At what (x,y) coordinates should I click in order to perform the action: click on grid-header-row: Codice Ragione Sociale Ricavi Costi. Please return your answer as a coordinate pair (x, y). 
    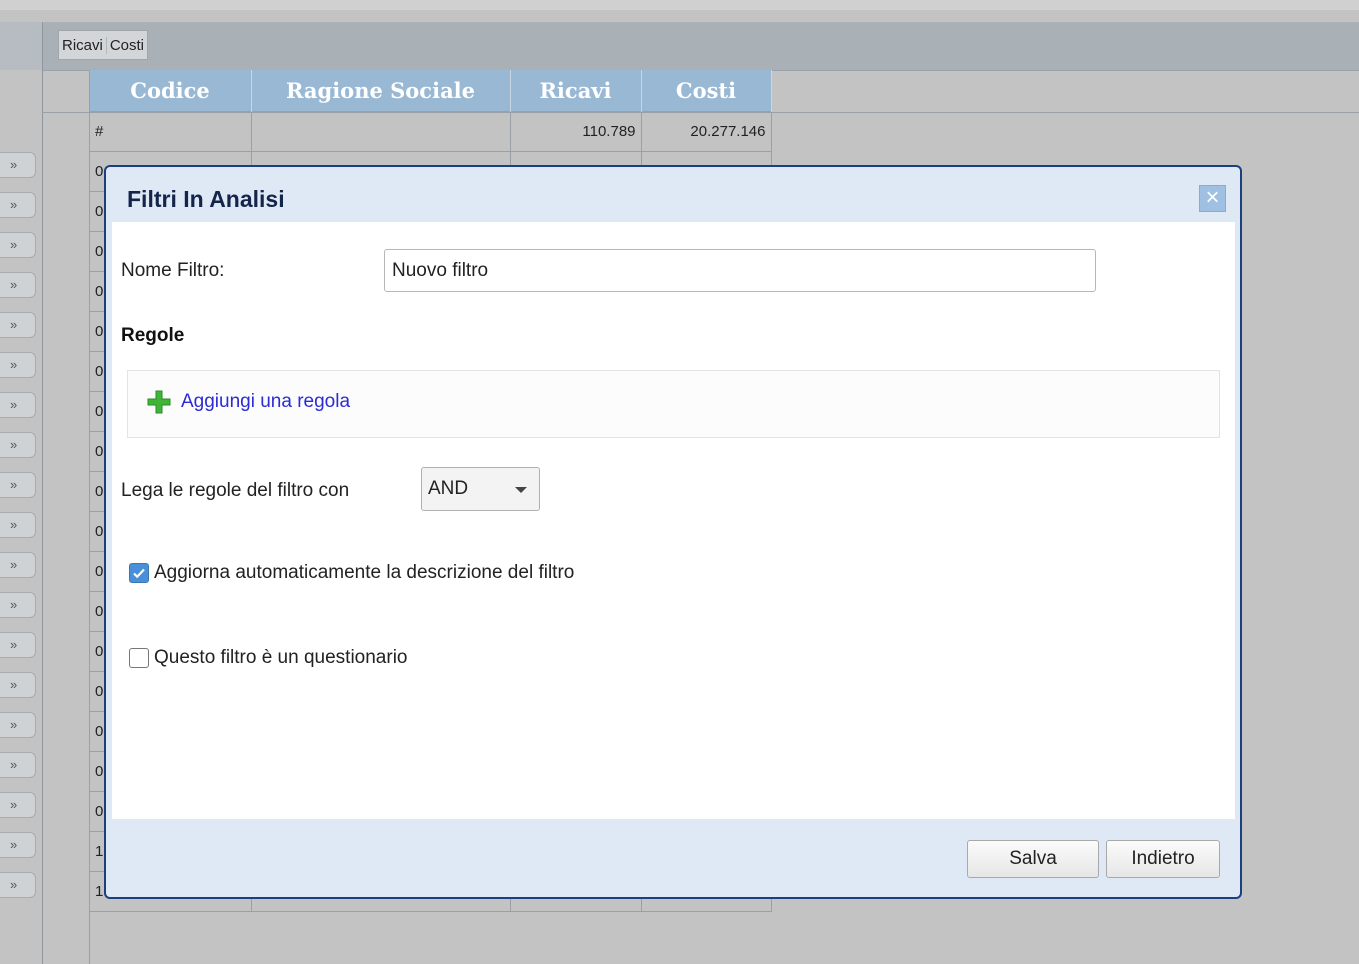
    Looking at the image, I should click on (430, 91).